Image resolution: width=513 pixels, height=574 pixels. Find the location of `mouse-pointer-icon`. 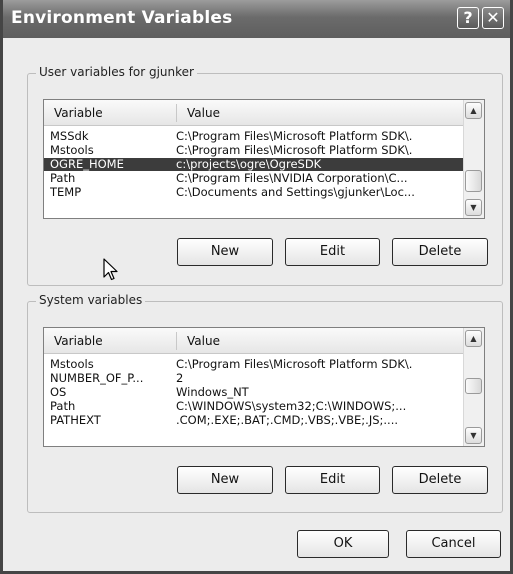

mouse-pointer-icon is located at coordinates (110, 269).